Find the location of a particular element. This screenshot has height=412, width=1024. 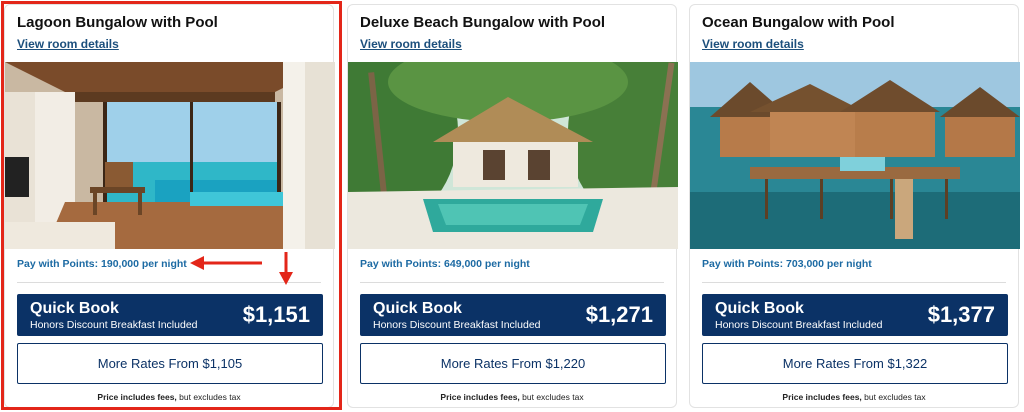

points-price: Pay with Points: 649,000 per night is located at coordinates (445, 264).